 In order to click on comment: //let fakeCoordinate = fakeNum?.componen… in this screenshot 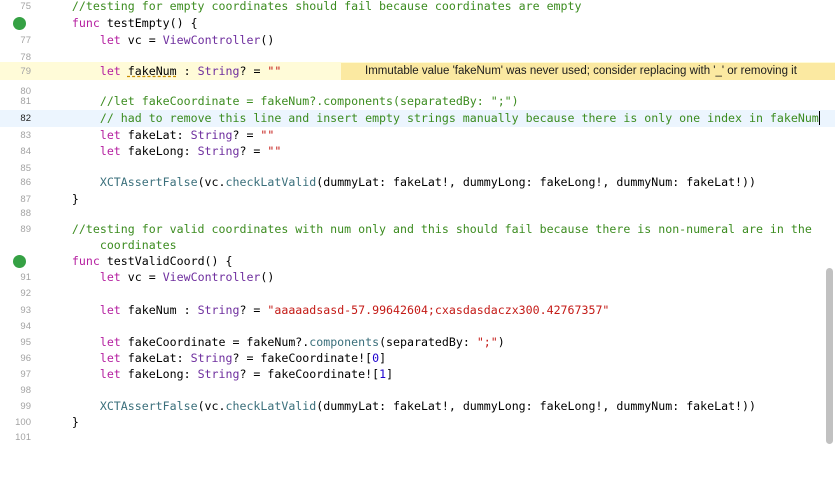, I will do `click(309, 101)`.